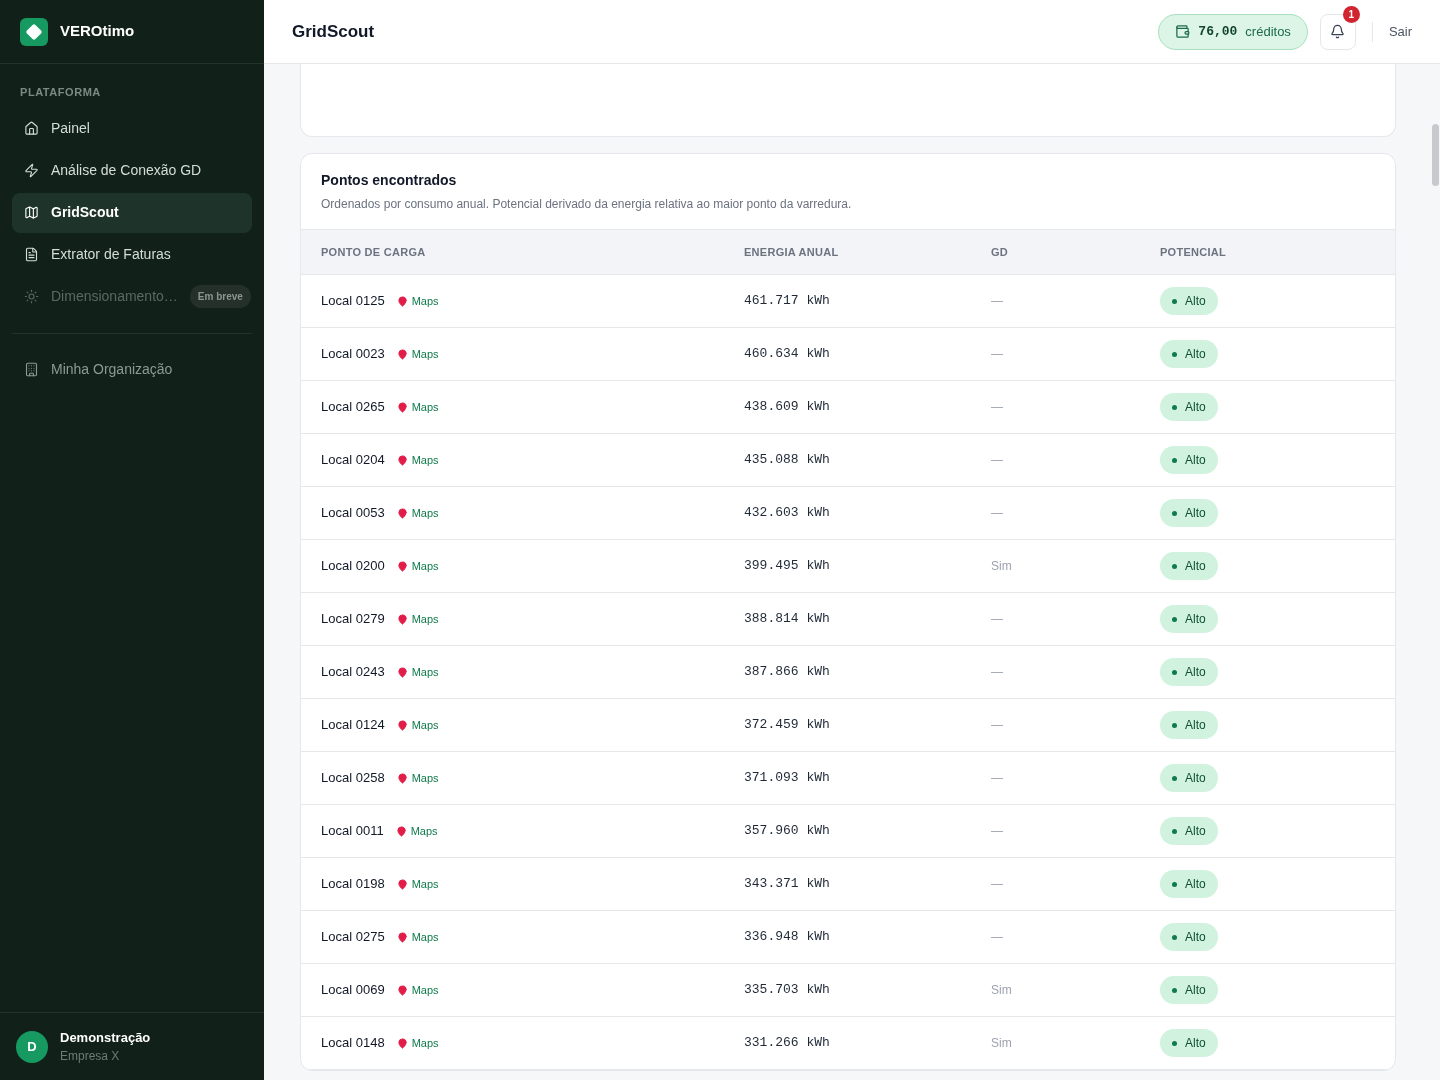  Describe the element at coordinates (352, 831) in the screenshot. I see `point-name: Local 0011` at that location.